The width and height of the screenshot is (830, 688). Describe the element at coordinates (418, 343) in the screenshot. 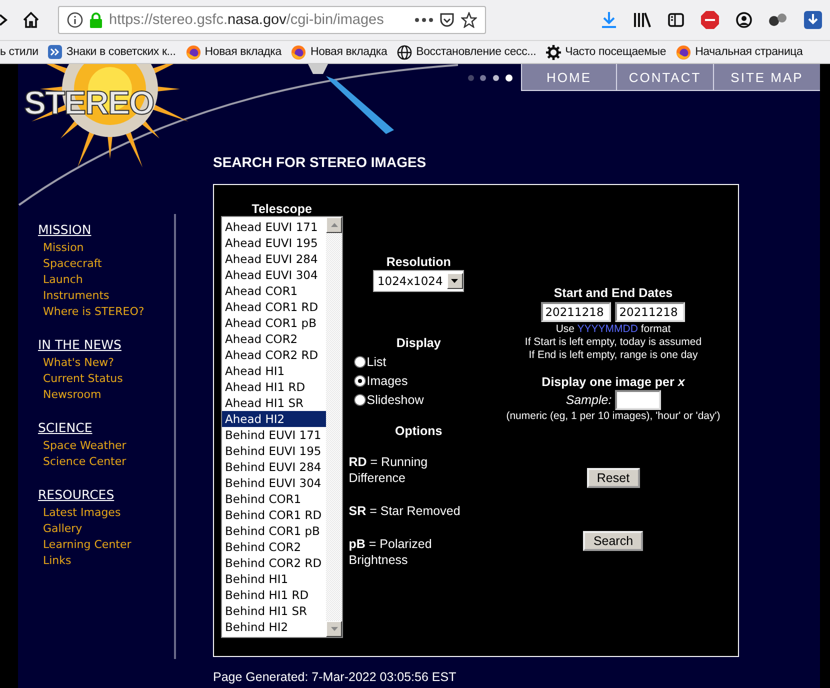

I see `display-heading: Display` at that location.